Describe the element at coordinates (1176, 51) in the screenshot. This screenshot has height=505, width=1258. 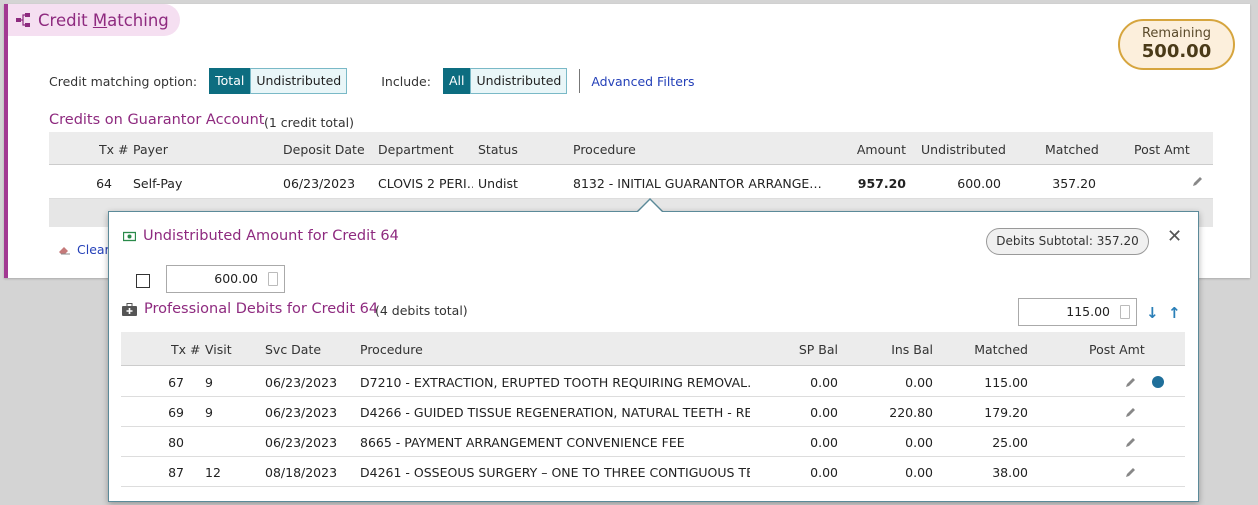
I see `remaining-value: 500.00` at that location.